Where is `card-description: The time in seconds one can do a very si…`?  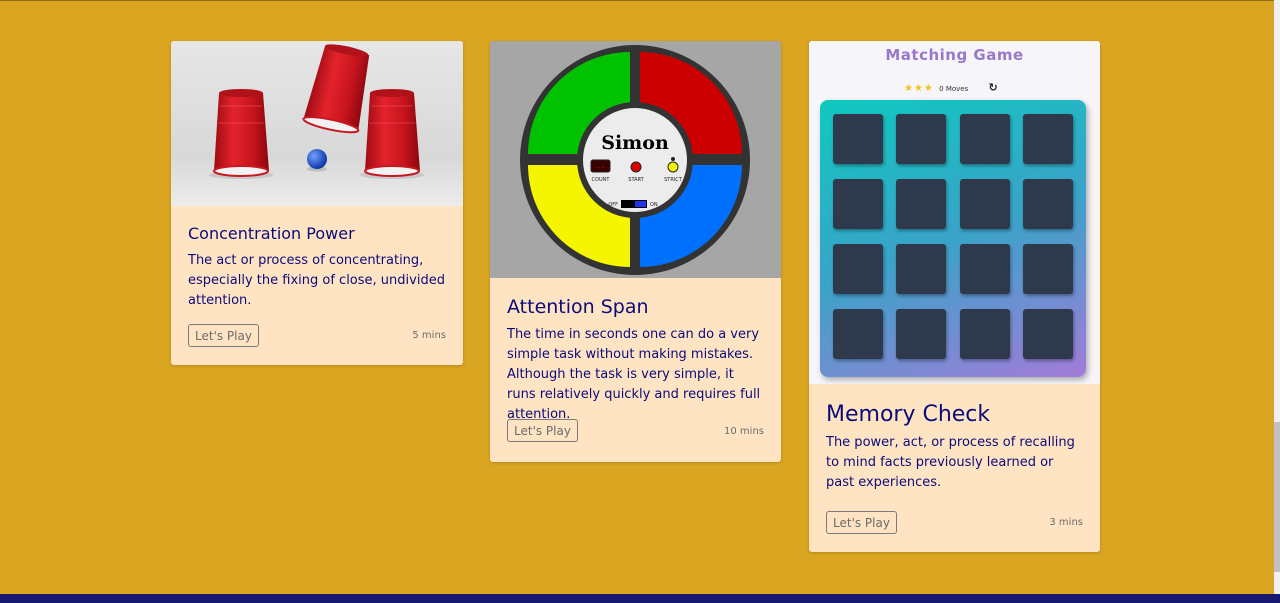
card-description: The time in seconds one can do a very si… is located at coordinates (634, 374).